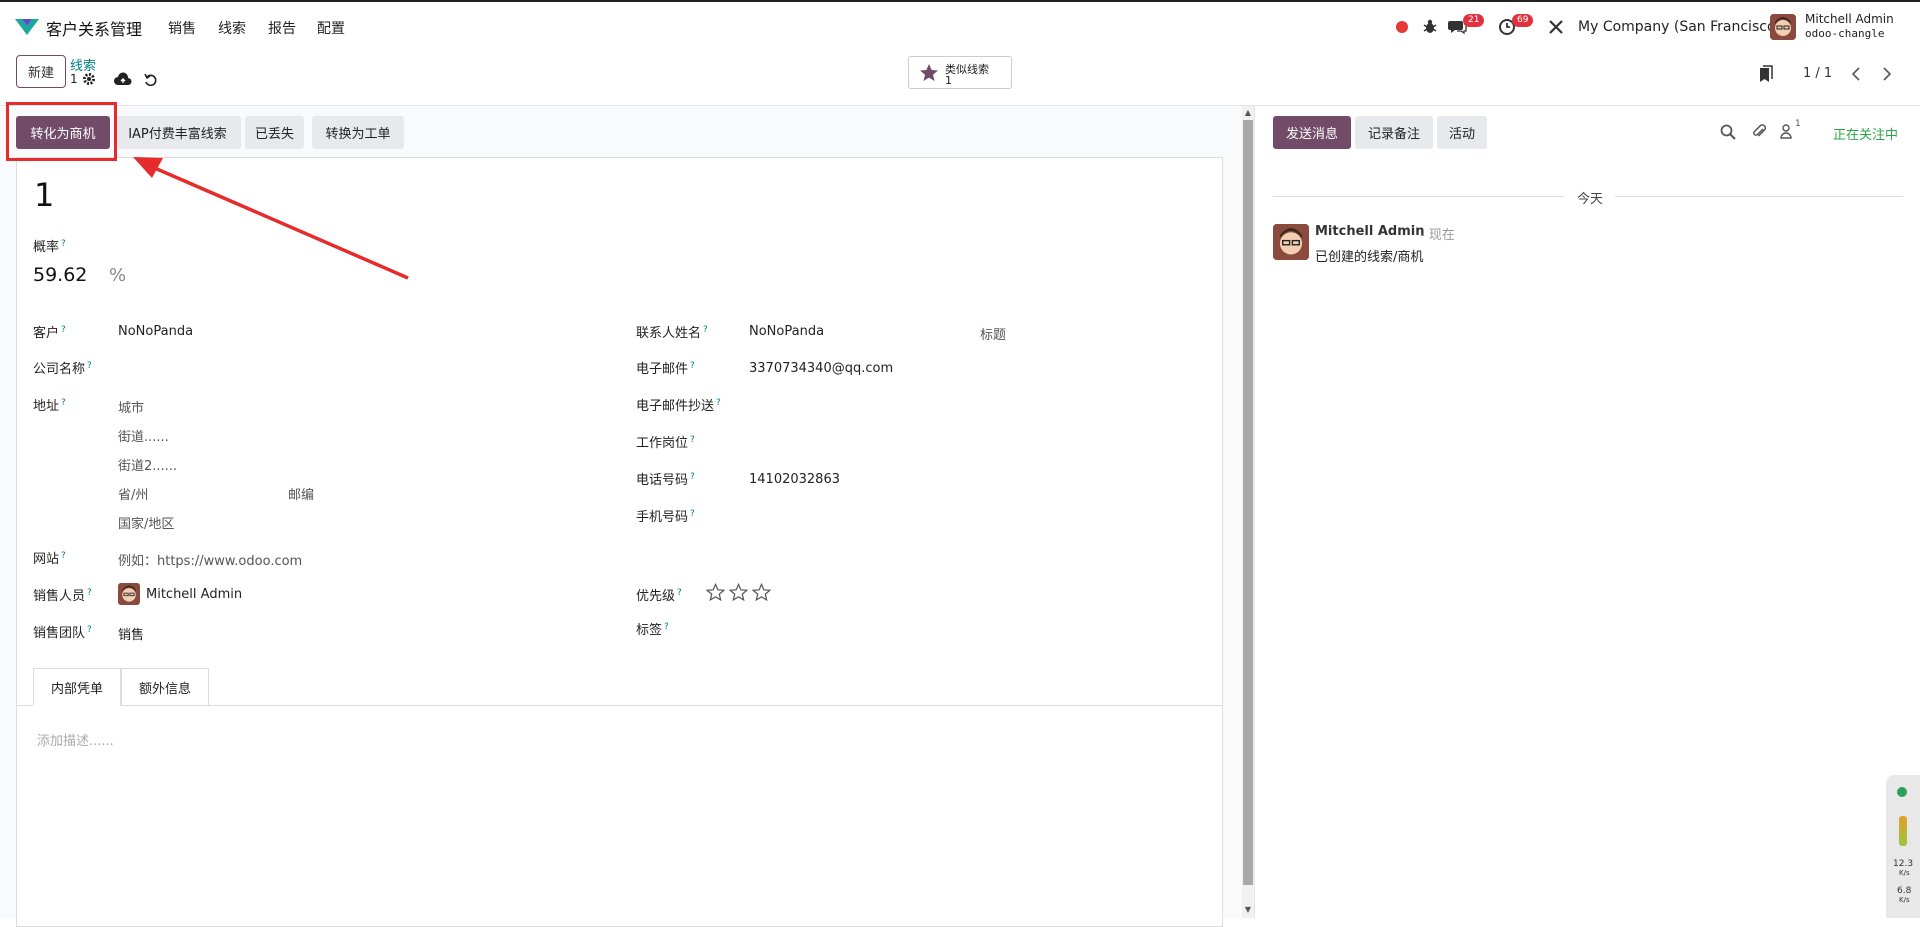 This screenshot has height=927, width=1920. I want to click on pager-next-button, so click(1887, 74).